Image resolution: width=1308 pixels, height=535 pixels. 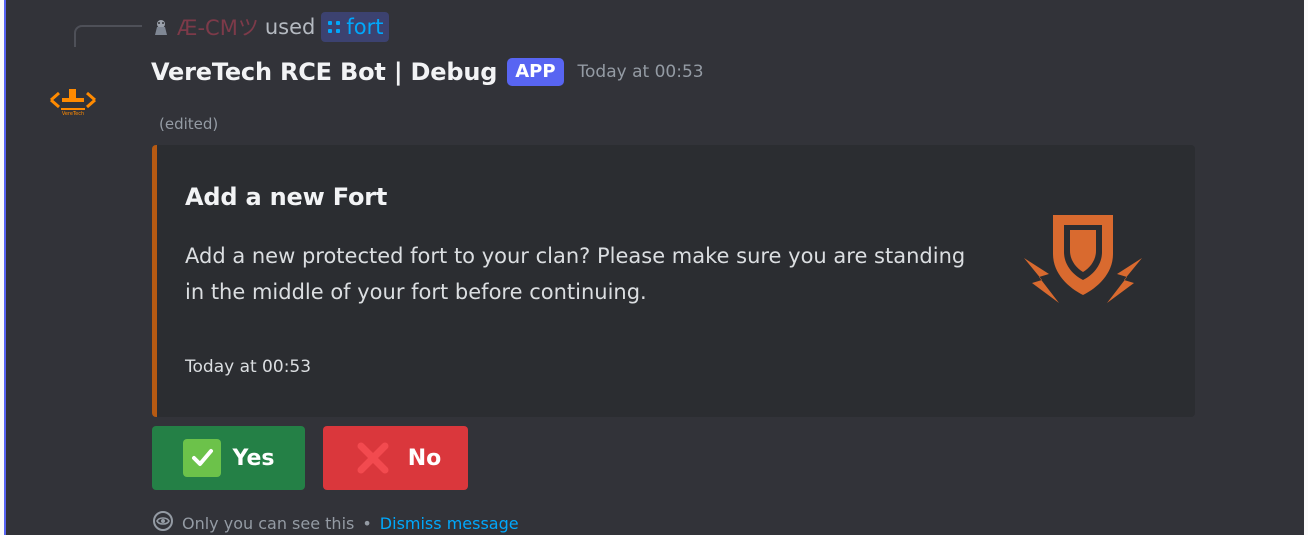 I want to click on ephemeral-notice: Only you can see this • Dismiss message, so click(x=335, y=522).